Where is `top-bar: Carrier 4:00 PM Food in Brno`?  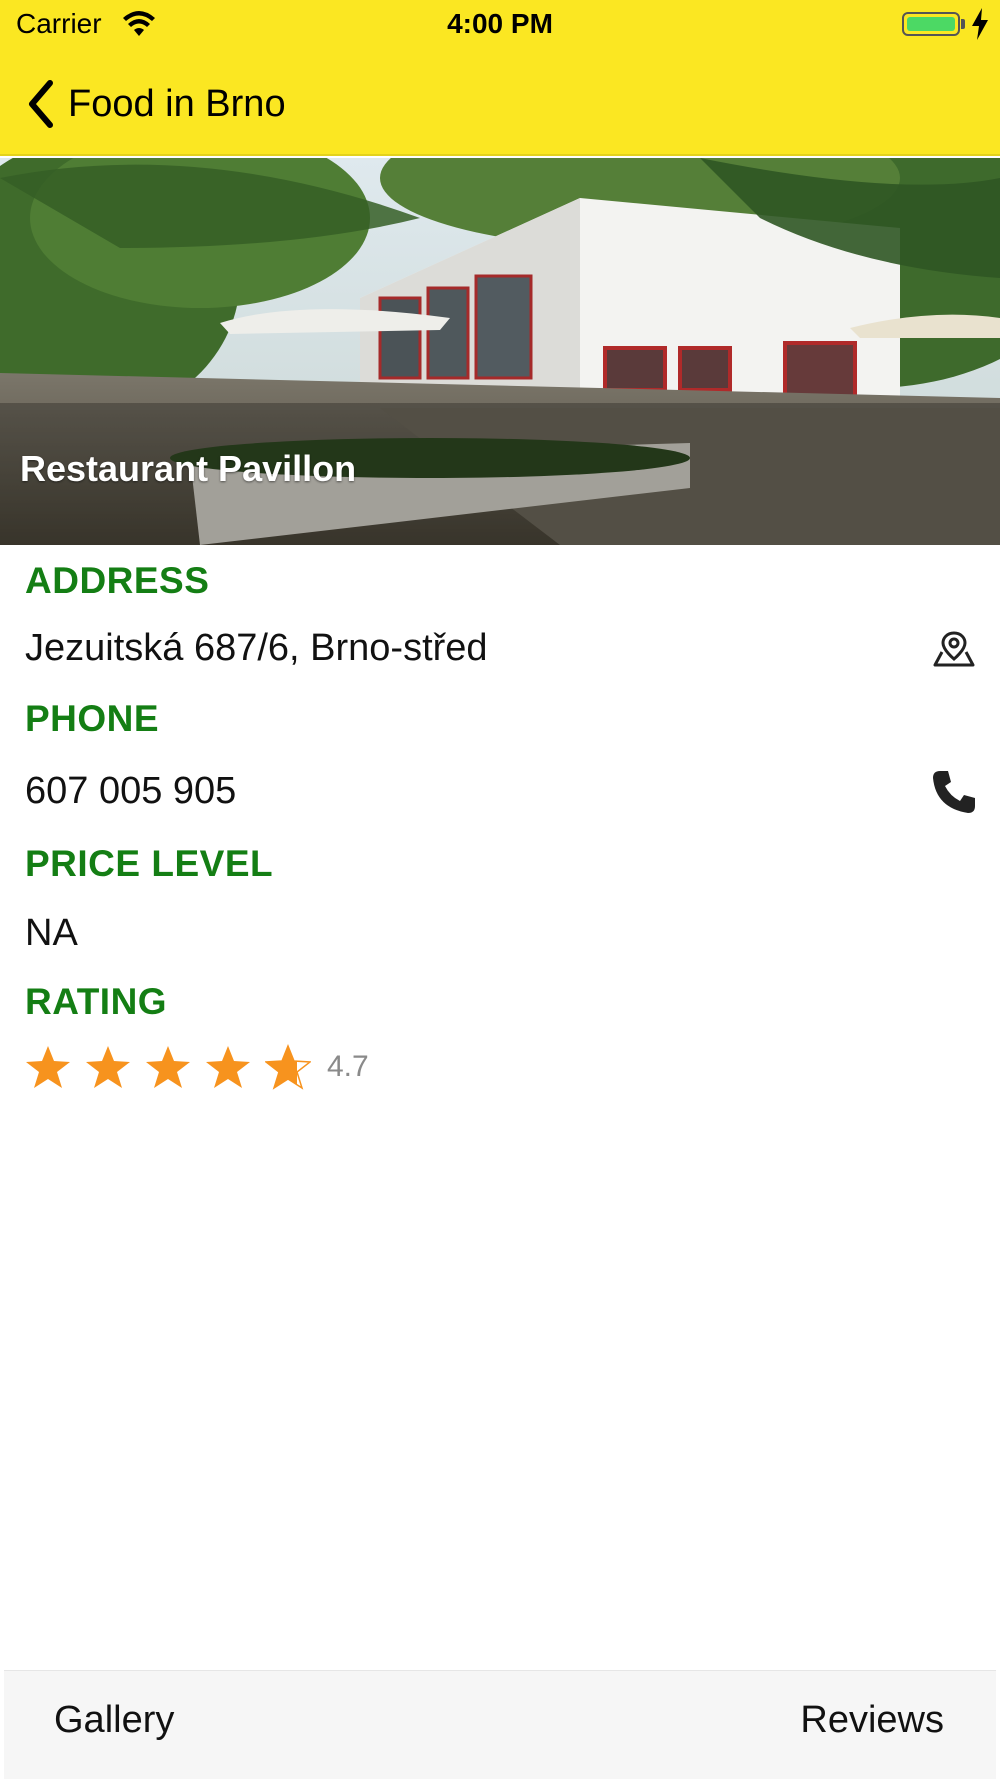 top-bar: Carrier 4:00 PM Food in Brno is located at coordinates (500, 78).